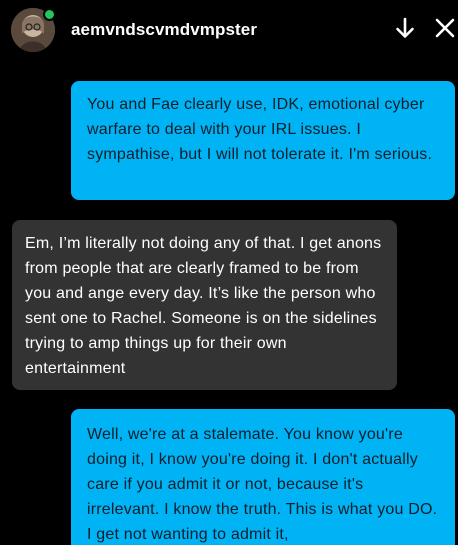 This screenshot has height=545, width=458. I want to click on close-icon, so click(445, 28).